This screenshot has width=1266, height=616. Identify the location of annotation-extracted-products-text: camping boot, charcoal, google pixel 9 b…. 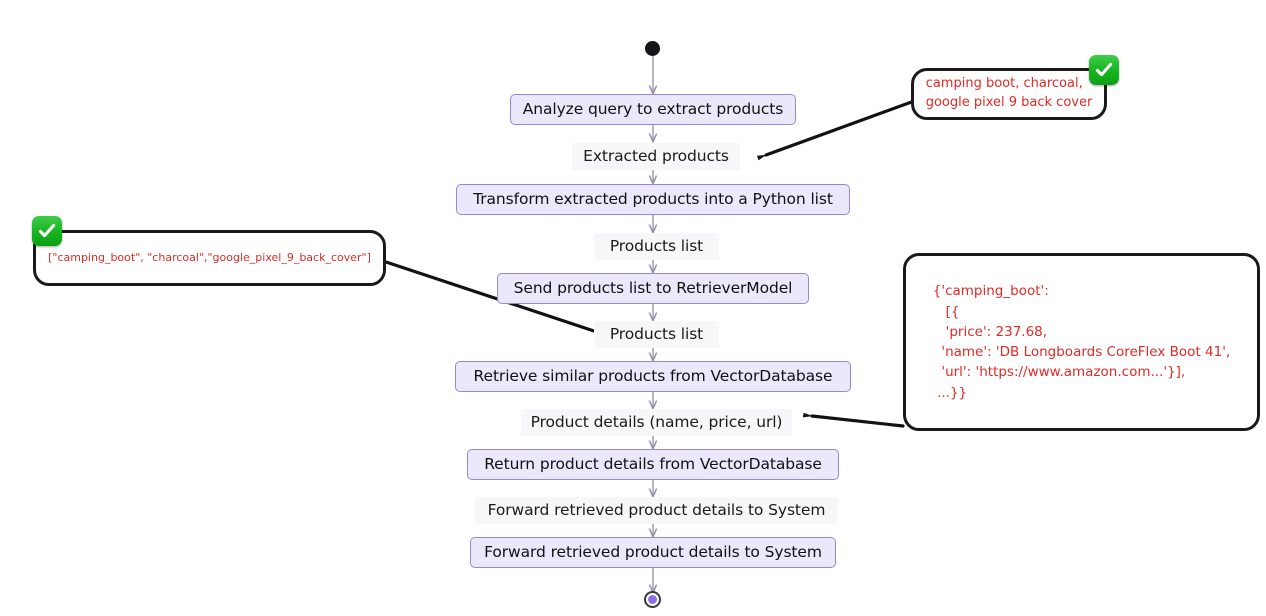
(1009, 93).